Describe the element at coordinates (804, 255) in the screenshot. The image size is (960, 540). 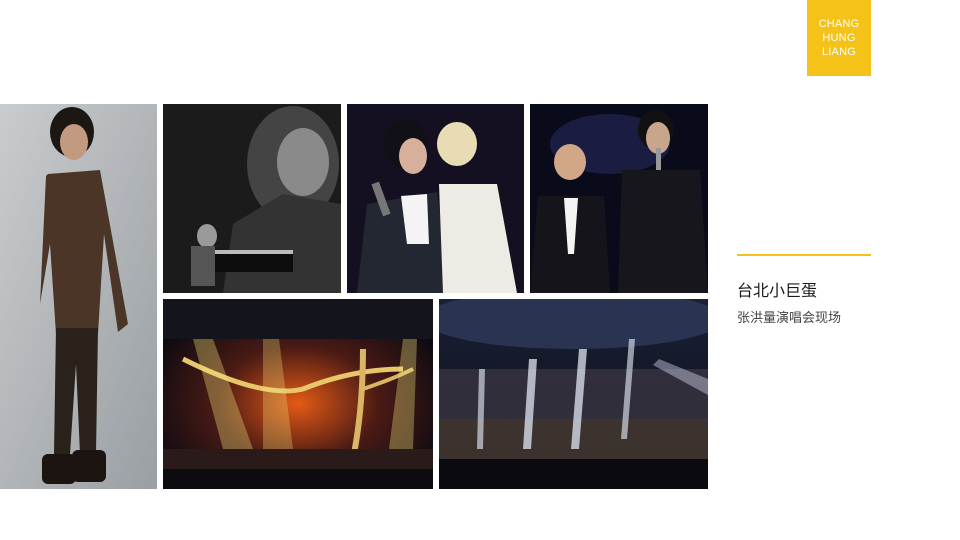
I see `accent-divider` at that location.